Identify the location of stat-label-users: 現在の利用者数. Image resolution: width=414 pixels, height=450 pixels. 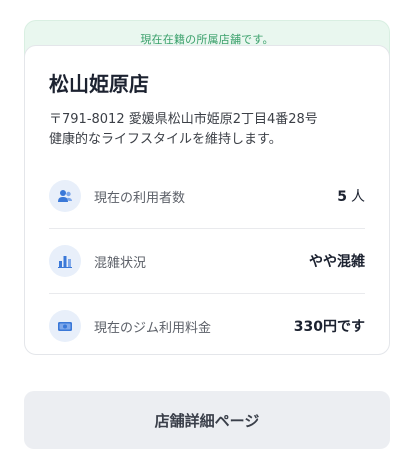
(140, 198).